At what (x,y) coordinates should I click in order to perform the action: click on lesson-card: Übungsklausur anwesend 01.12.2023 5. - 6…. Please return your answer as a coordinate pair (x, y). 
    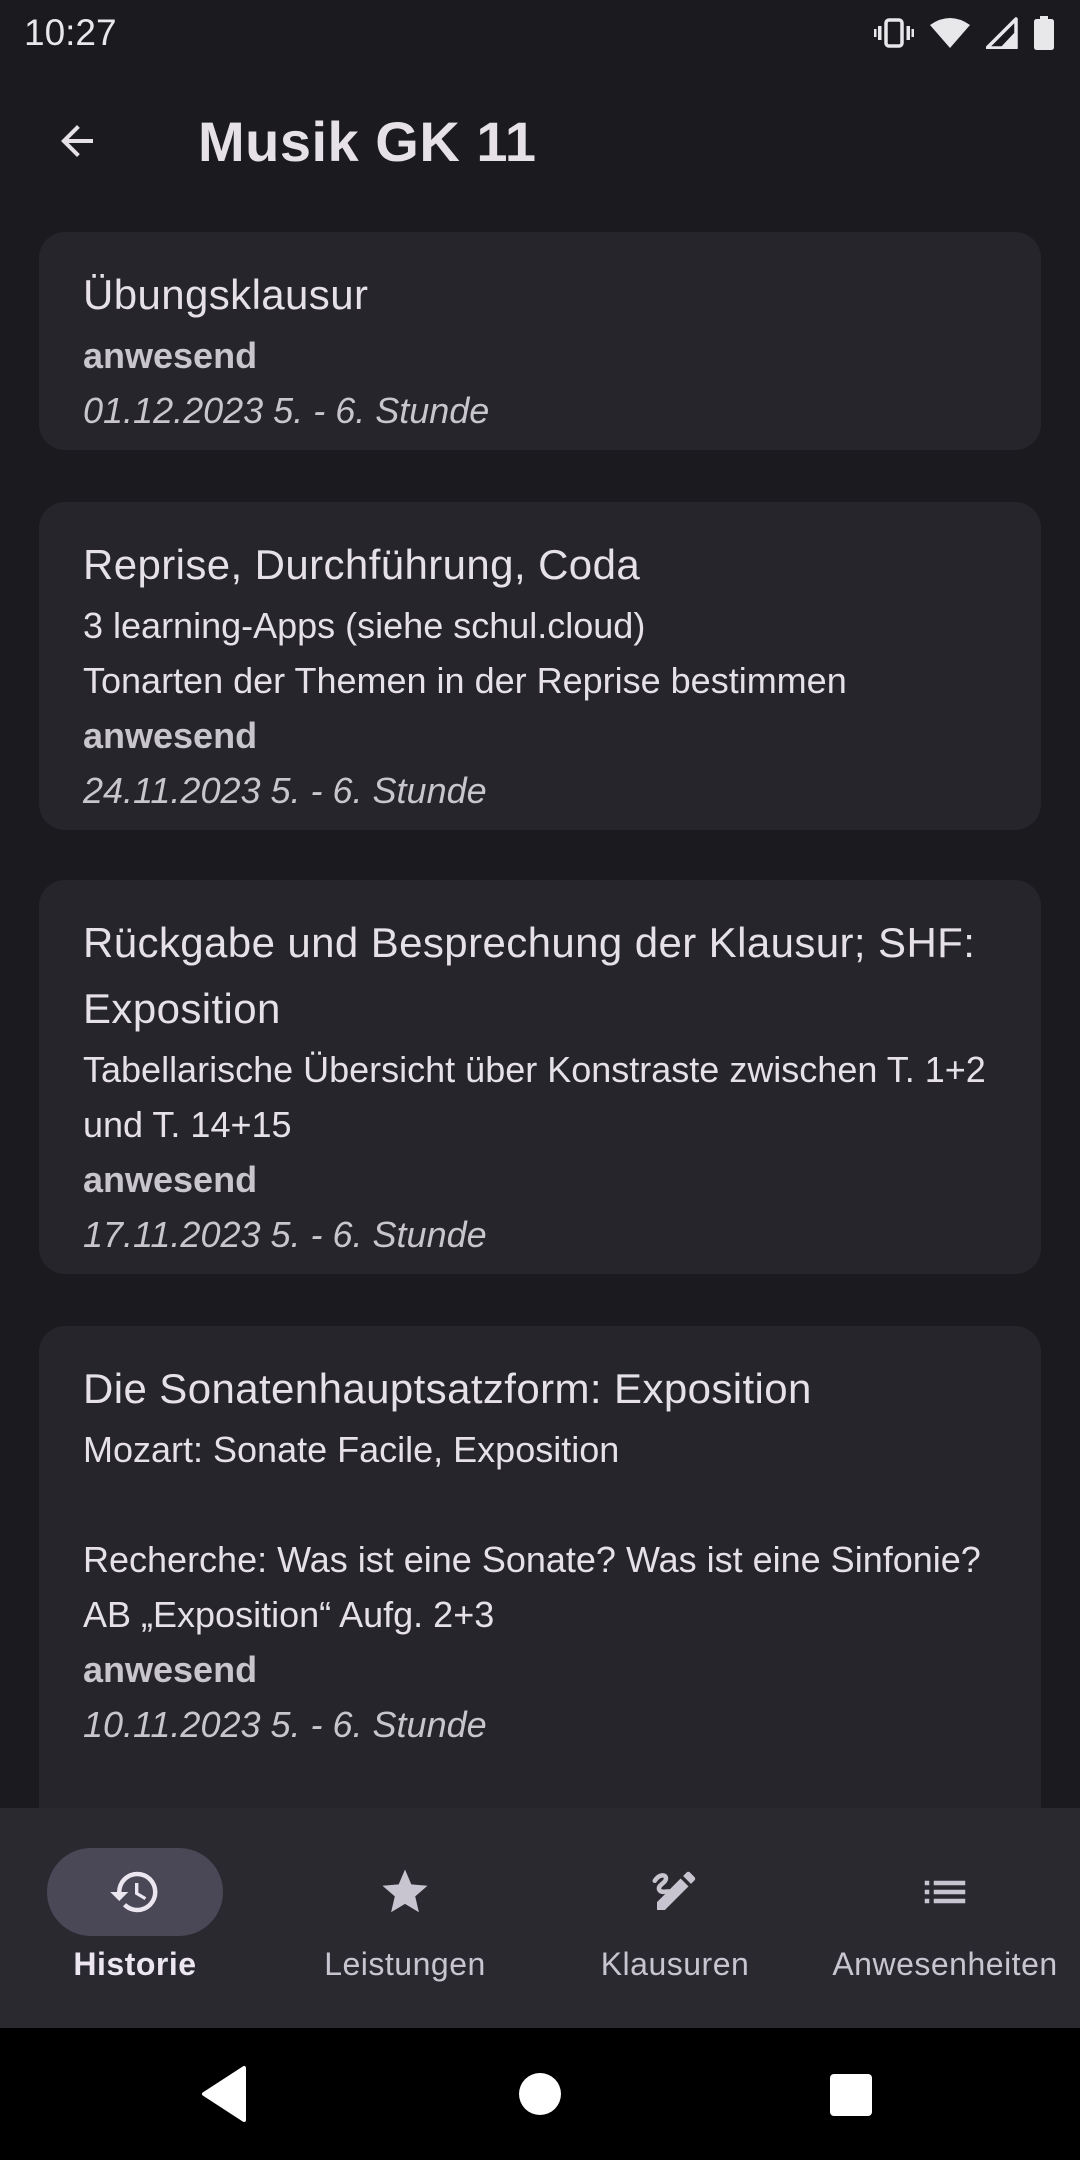
    Looking at the image, I should click on (540, 341).